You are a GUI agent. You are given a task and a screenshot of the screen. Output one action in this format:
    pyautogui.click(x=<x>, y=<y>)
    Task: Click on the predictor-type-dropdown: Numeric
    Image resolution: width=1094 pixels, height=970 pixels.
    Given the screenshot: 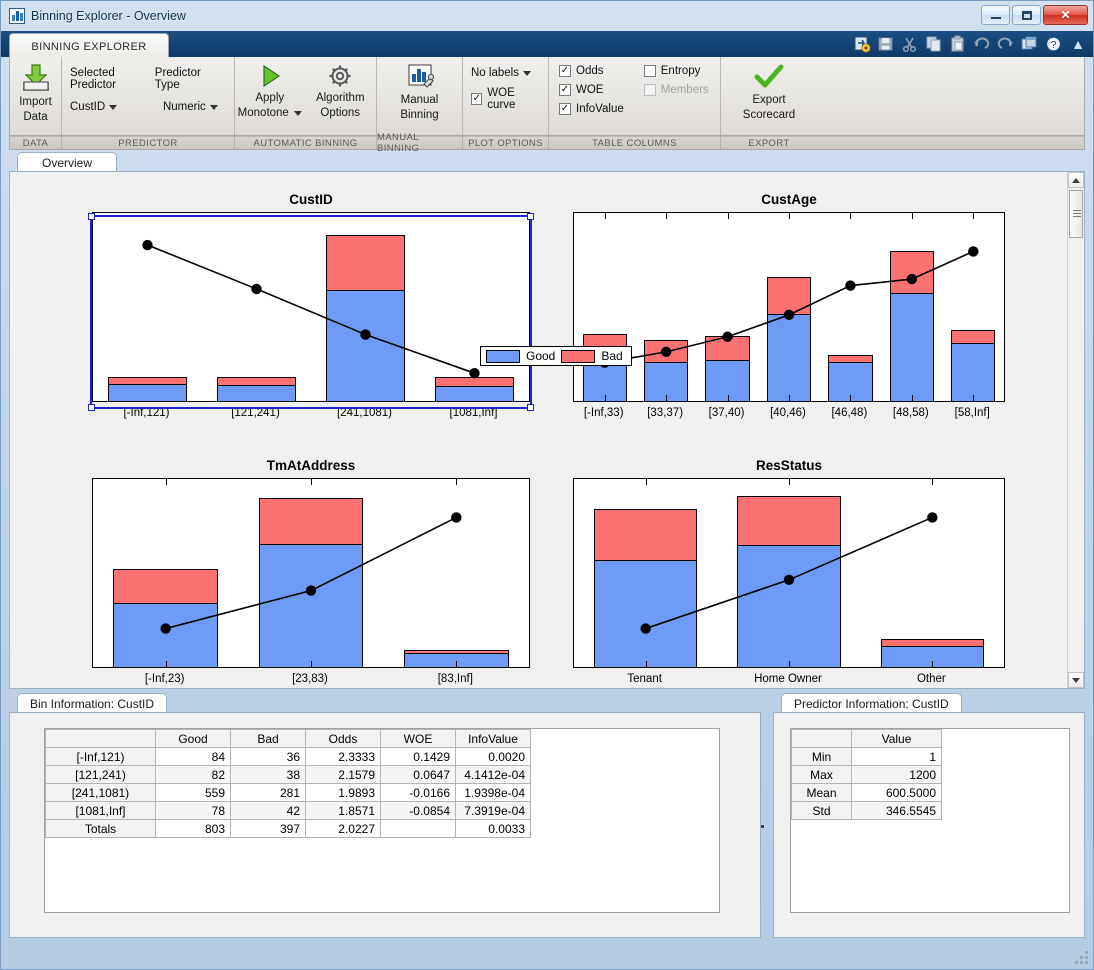 What is the action you would take?
    pyautogui.click(x=190, y=107)
    